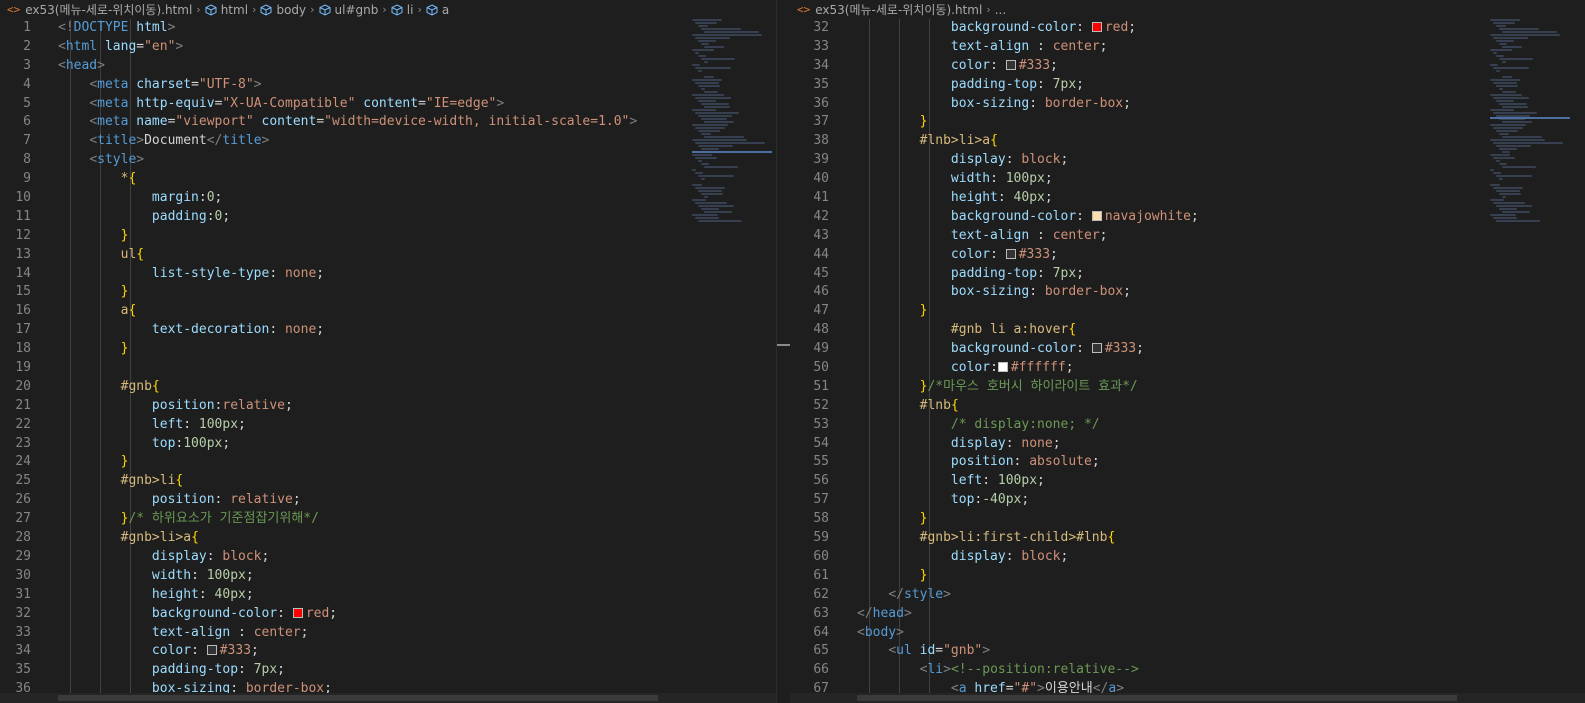 The height and width of the screenshot is (703, 1585). Describe the element at coordinates (1187, 387) in the screenshot. I see `code-line: 51 }/*마우스 호버시 하이라이트 효과*/` at that location.